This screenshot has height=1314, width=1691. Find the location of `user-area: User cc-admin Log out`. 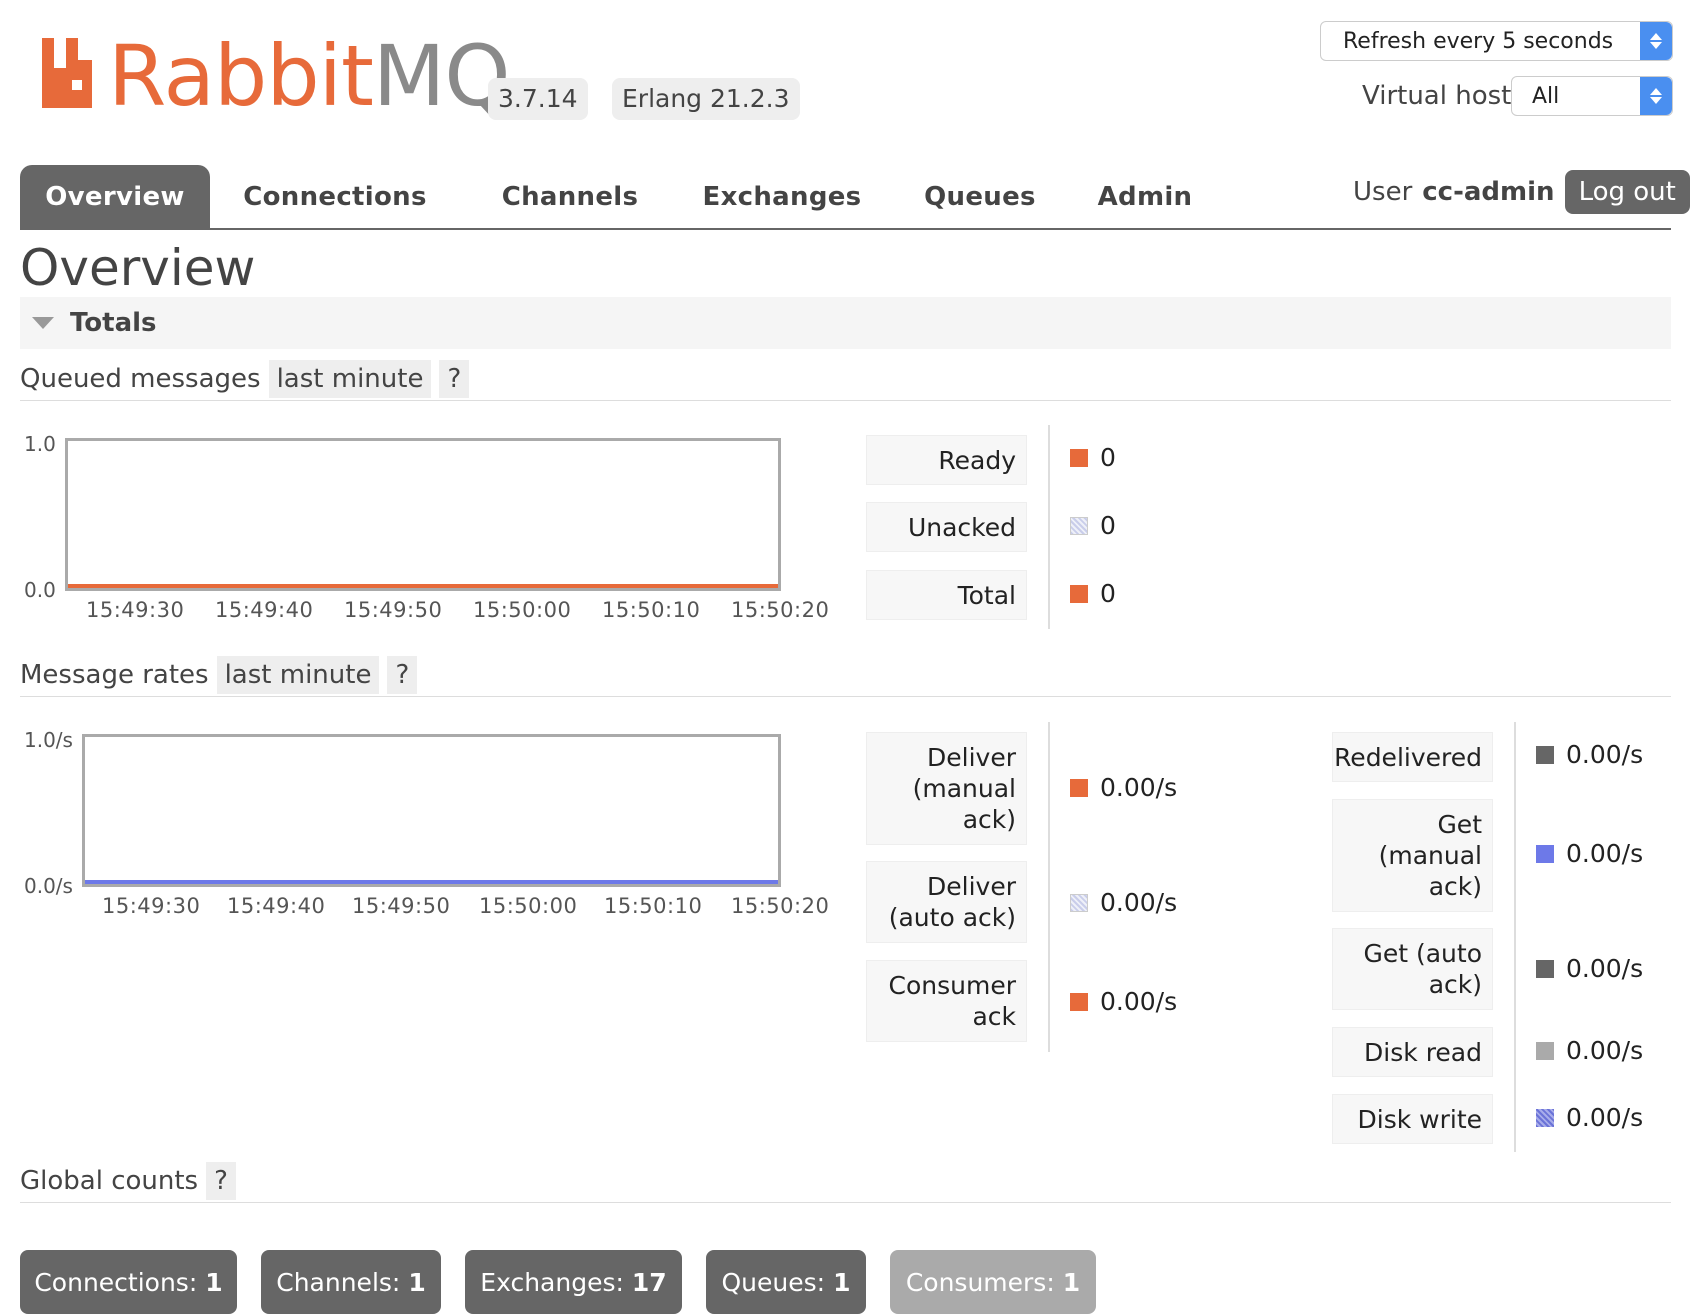

user-area: User cc-admin Log out is located at coordinates (1521, 192).